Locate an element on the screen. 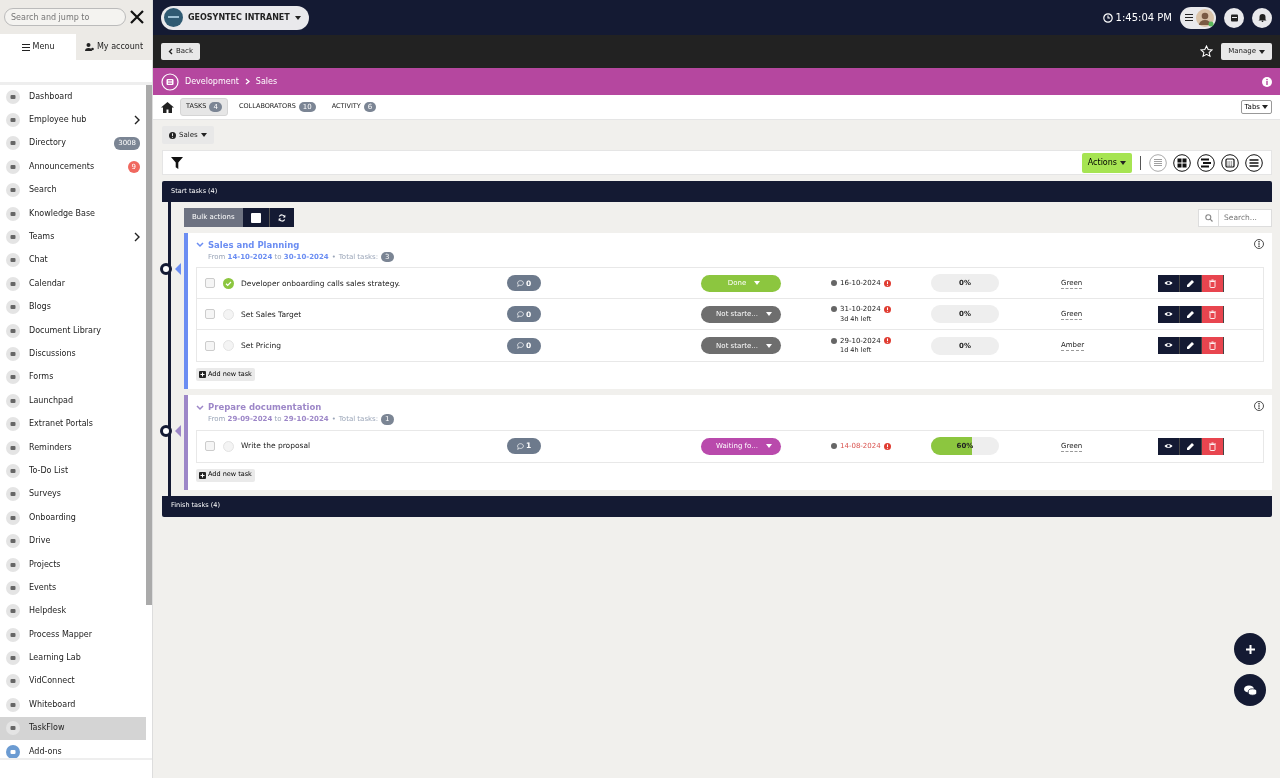 The image size is (1280, 778). menu-label: Extranet Portals is located at coordinates (61, 424).